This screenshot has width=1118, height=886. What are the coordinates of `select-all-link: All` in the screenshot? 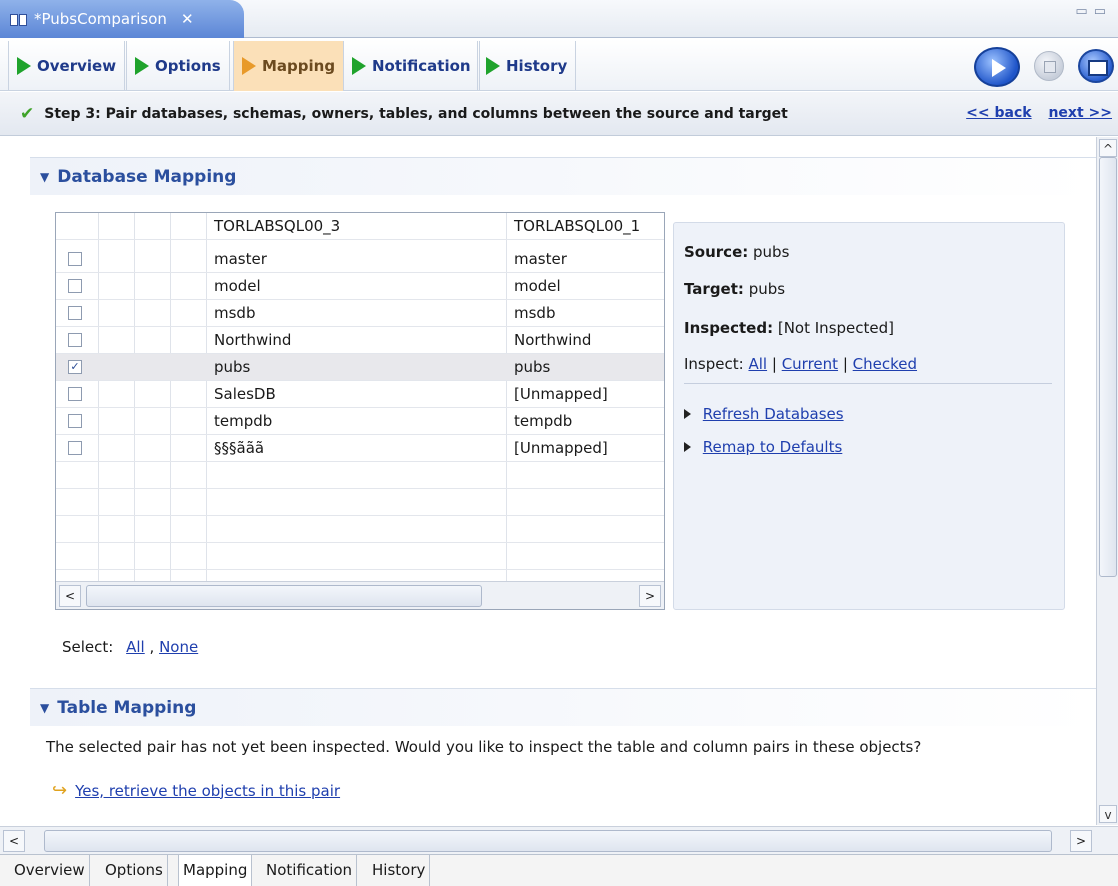 It's located at (135, 647).